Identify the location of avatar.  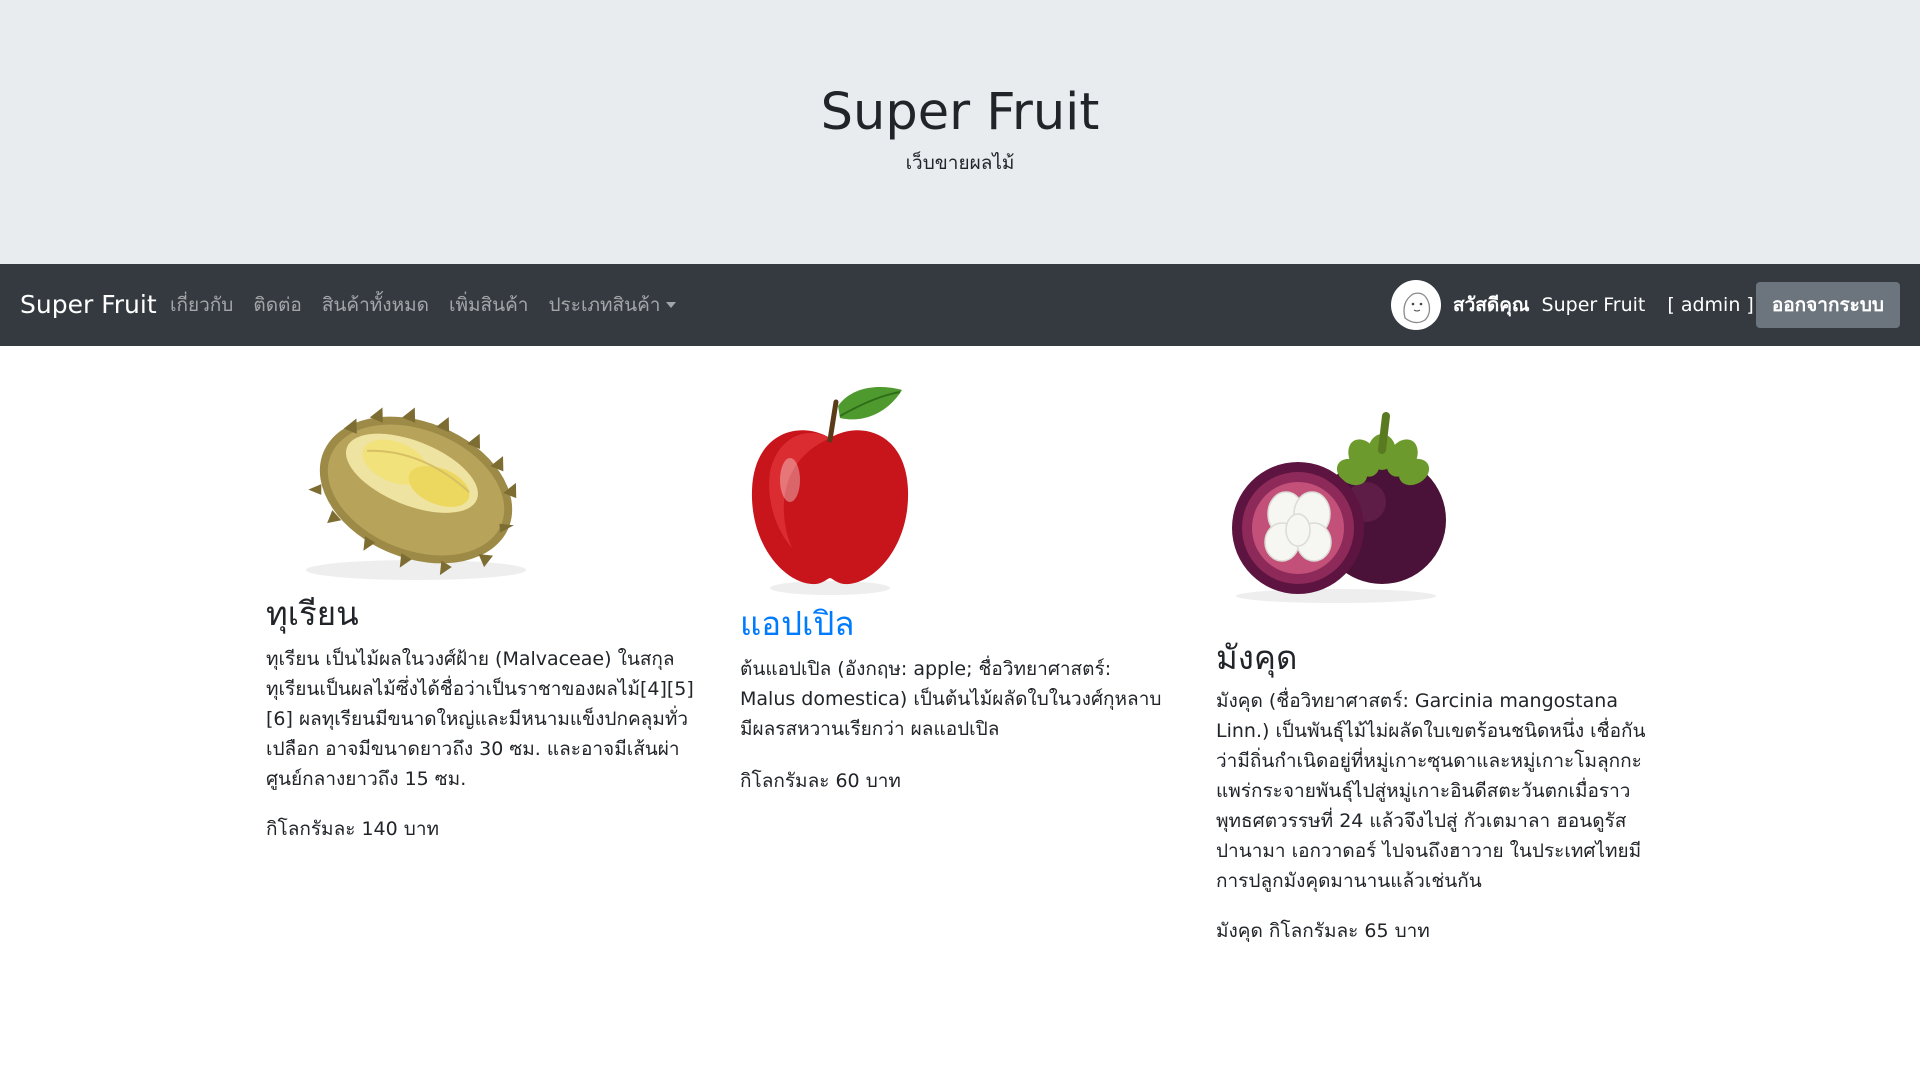
(1416, 305).